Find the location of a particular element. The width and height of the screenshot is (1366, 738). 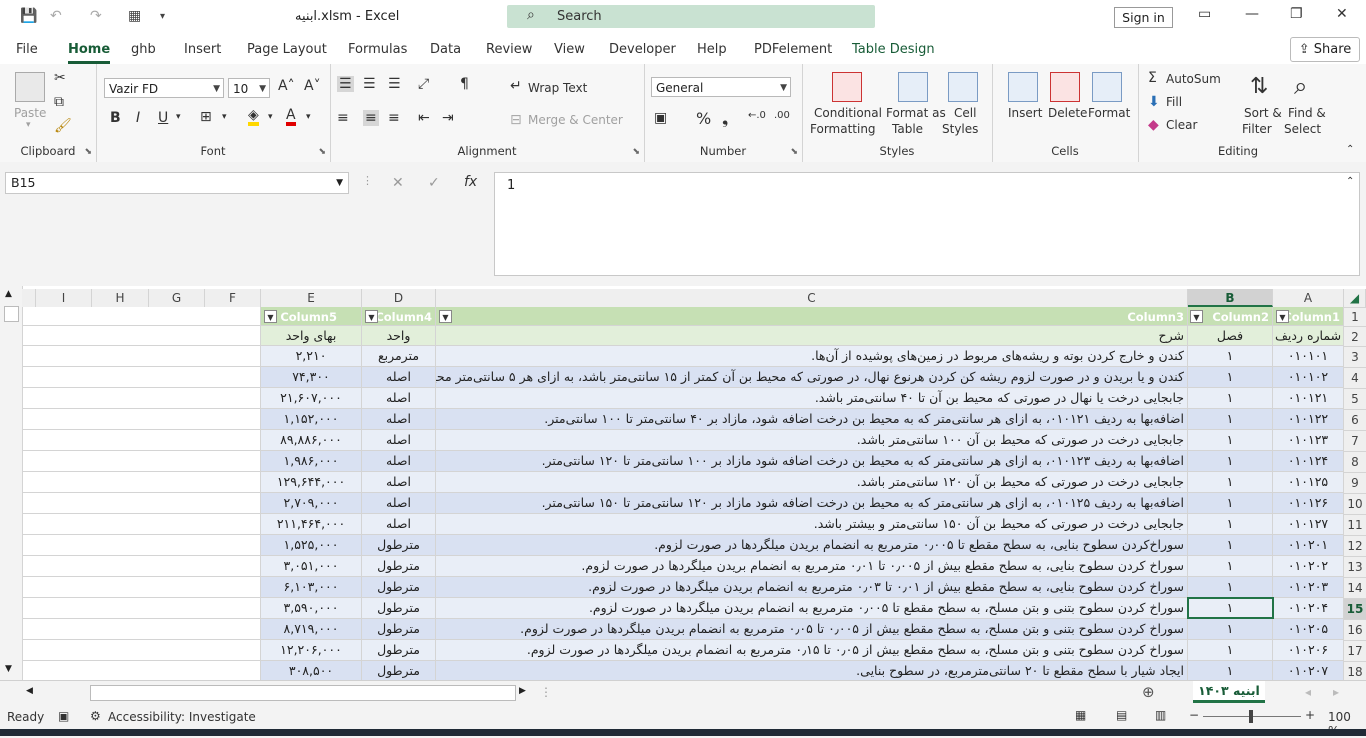

fill-color-icon: ◈ is located at coordinates (253, 117).